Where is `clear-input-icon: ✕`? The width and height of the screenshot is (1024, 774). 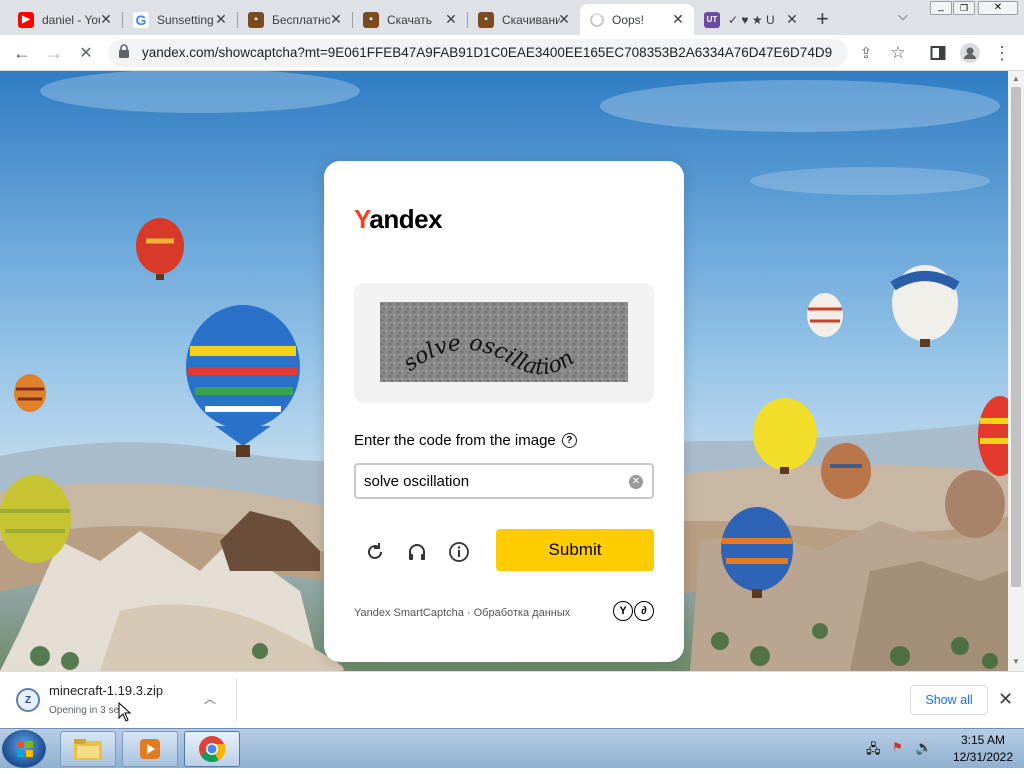 clear-input-icon: ✕ is located at coordinates (636, 482).